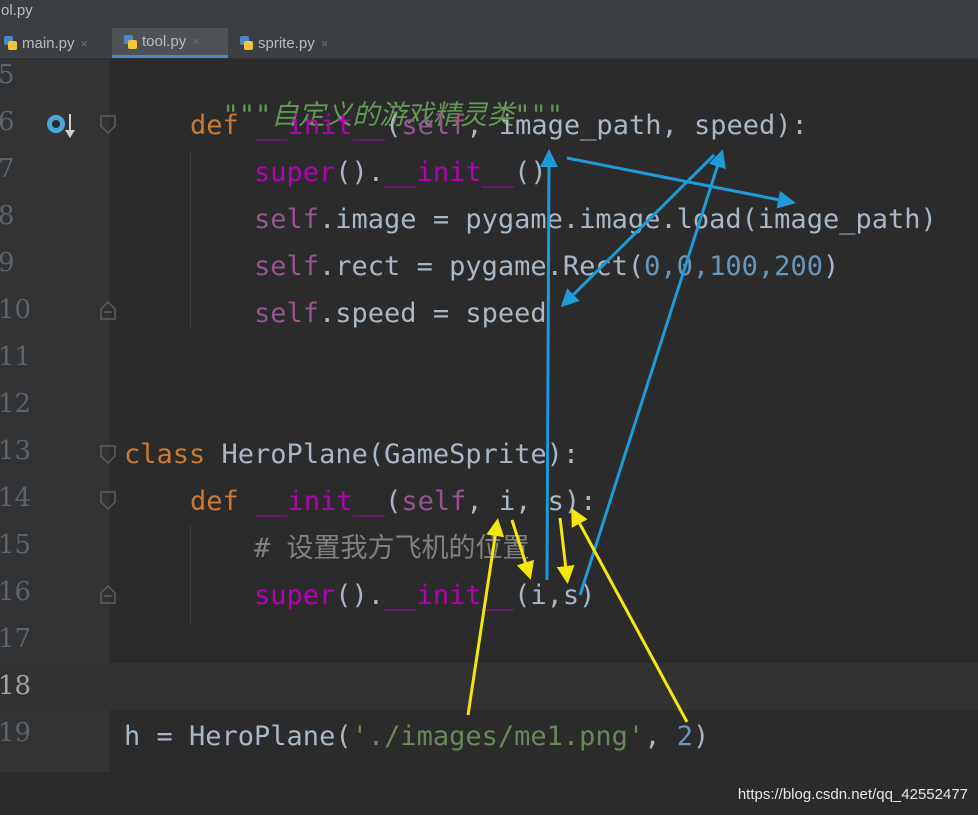 This screenshot has width=978, height=815. I want to click on blue-arrow-speed-to-self-speed, so click(638, 230).